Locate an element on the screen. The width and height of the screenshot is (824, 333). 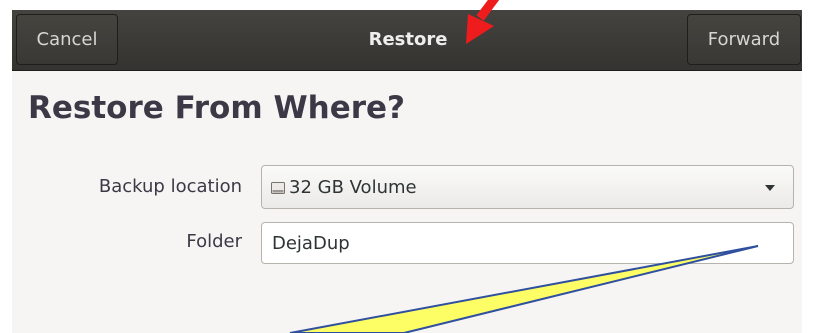
chevron-down-icon is located at coordinates (770, 188).